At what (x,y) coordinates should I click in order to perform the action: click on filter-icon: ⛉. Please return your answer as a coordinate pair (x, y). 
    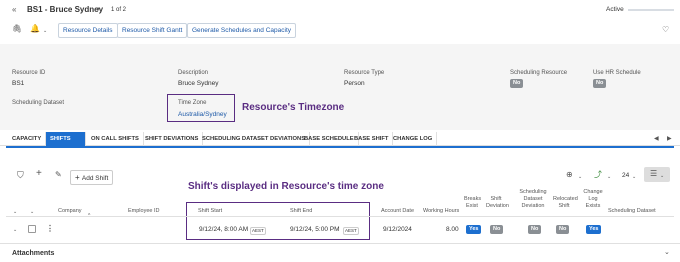
    Looking at the image, I should click on (20, 175).